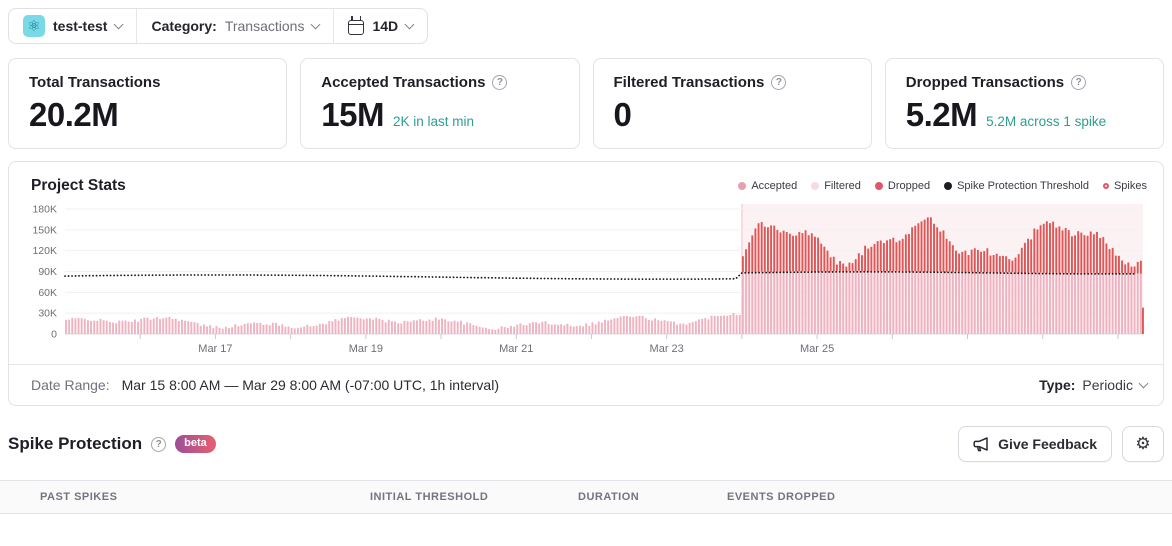 The height and width of the screenshot is (546, 1172). I want to click on svg-text: 60K, so click(47, 293).